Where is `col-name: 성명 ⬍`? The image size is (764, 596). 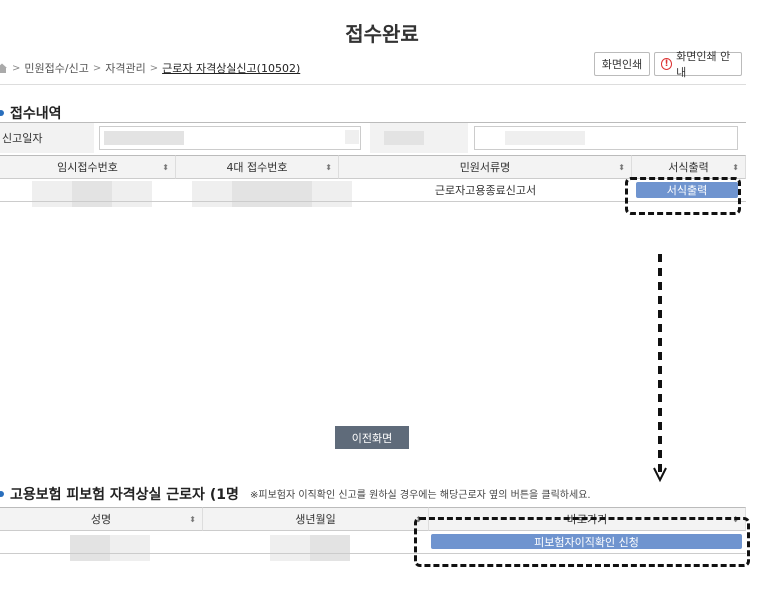
col-name: 성명 ⬍ is located at coordinates (101, 519).